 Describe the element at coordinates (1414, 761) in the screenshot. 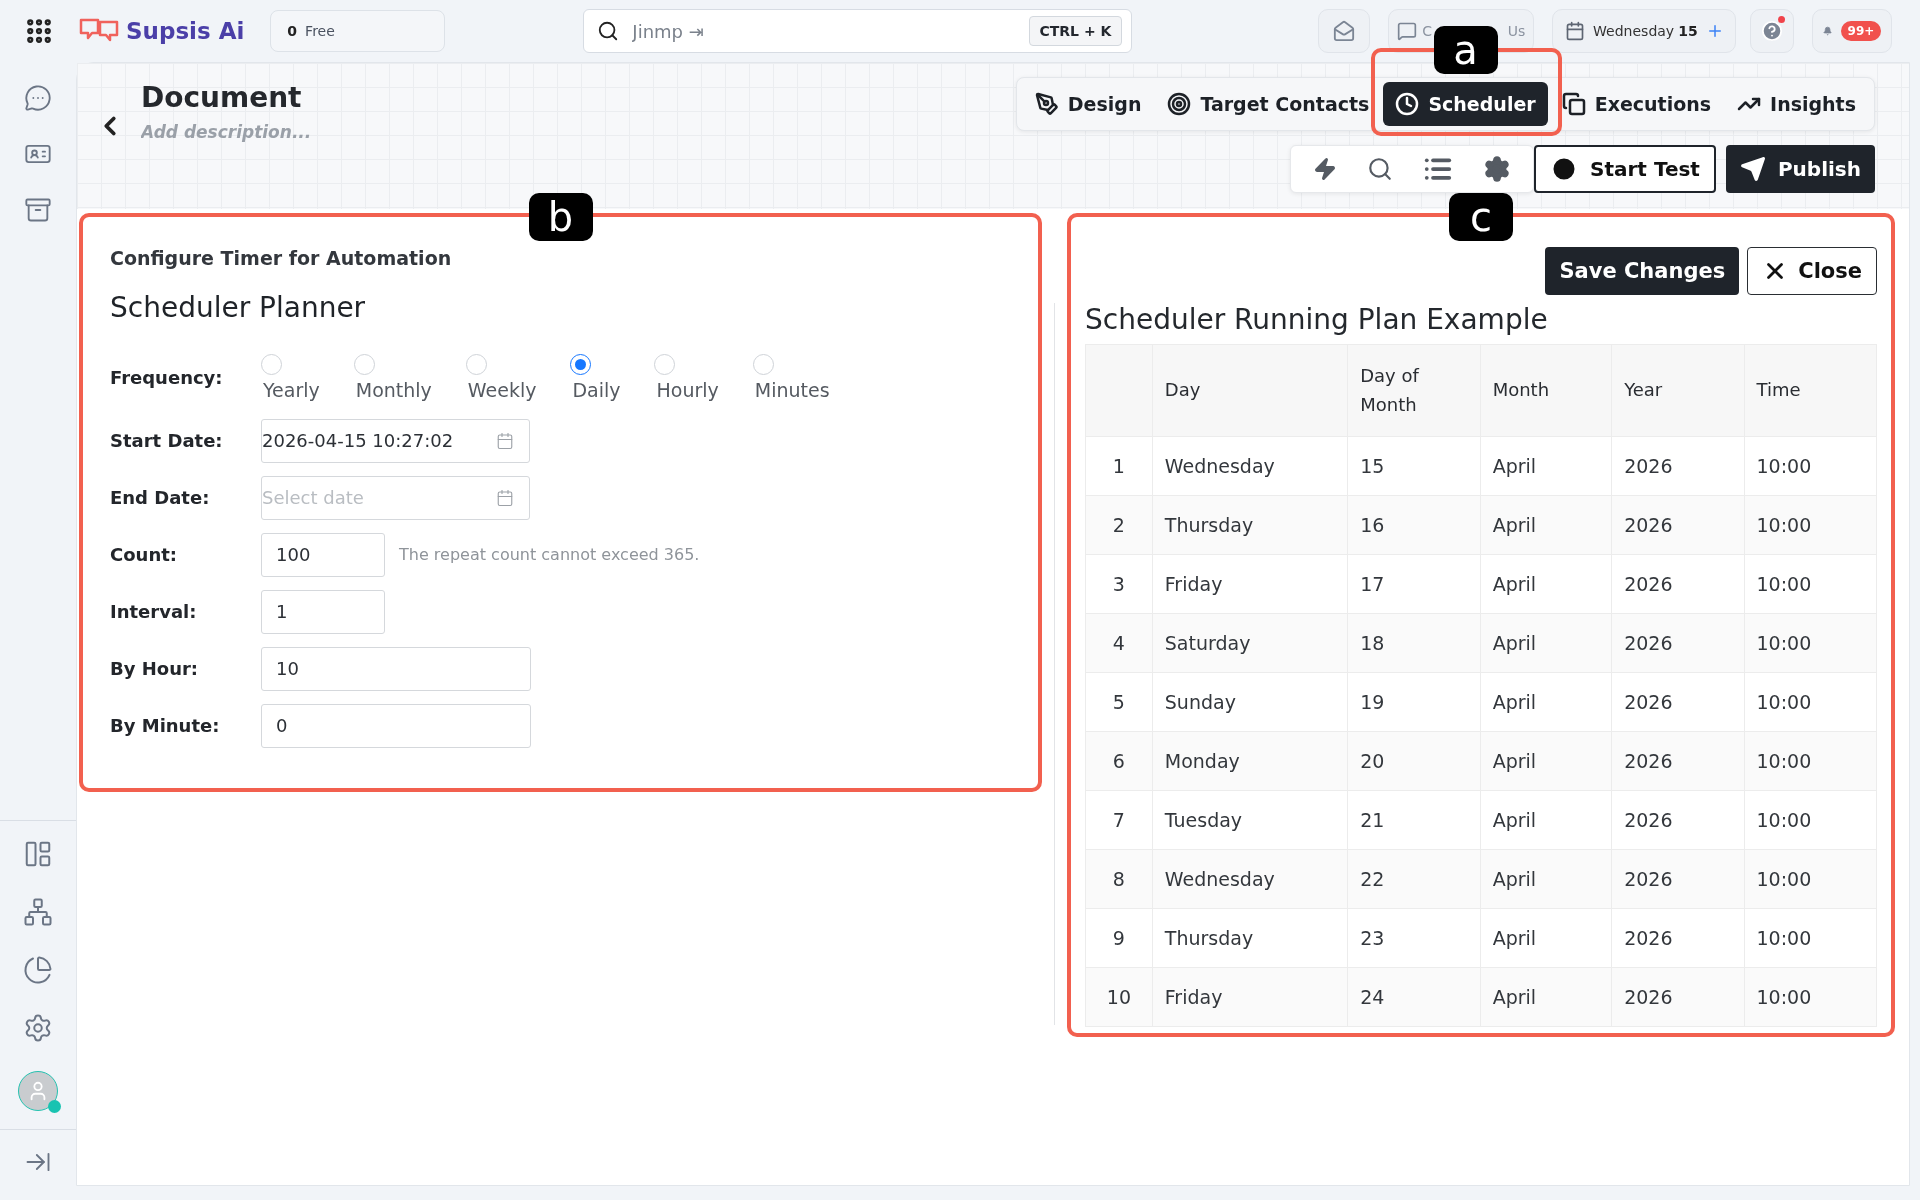

I see `table-cell: 20` at that location.